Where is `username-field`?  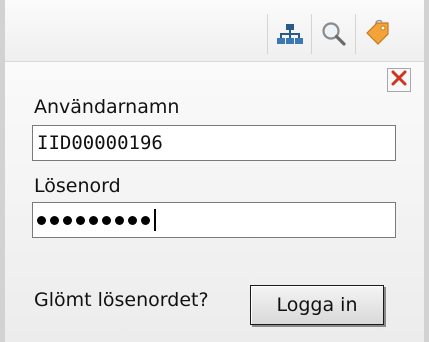 username-field is located at coordinates (214, 143).